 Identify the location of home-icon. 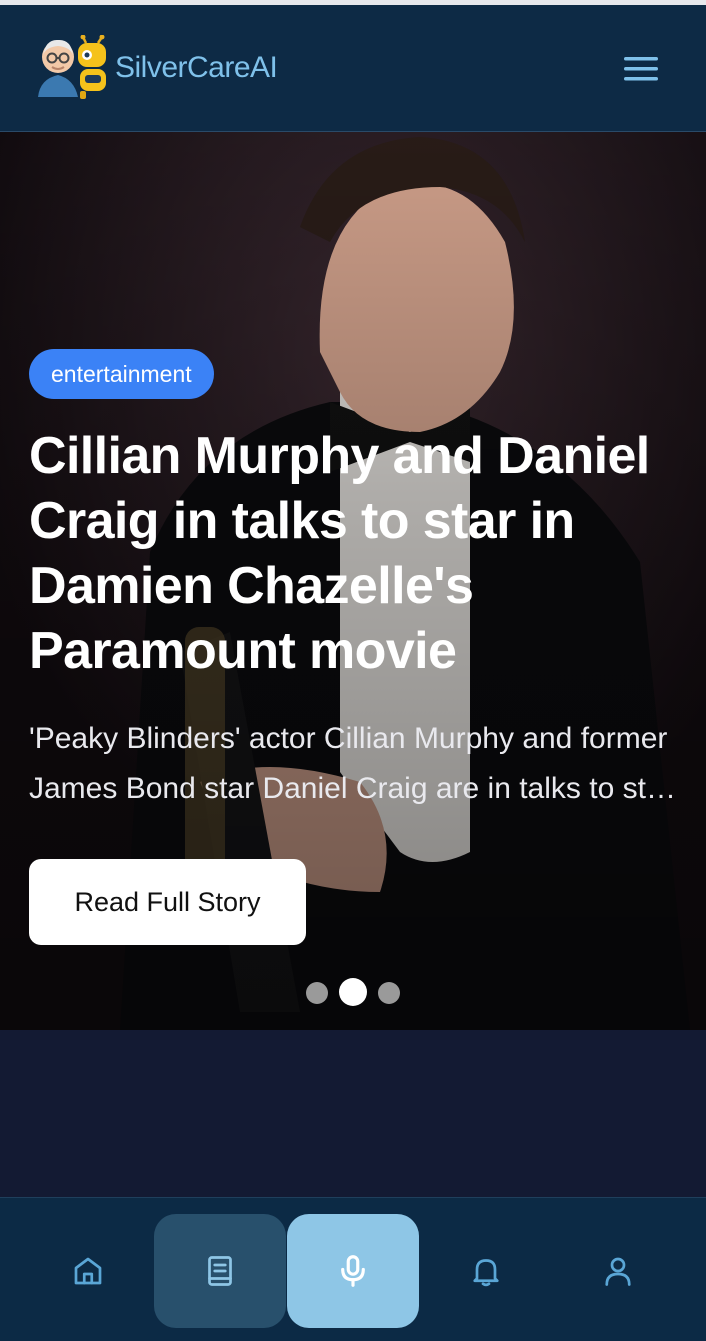
(88, 1271).